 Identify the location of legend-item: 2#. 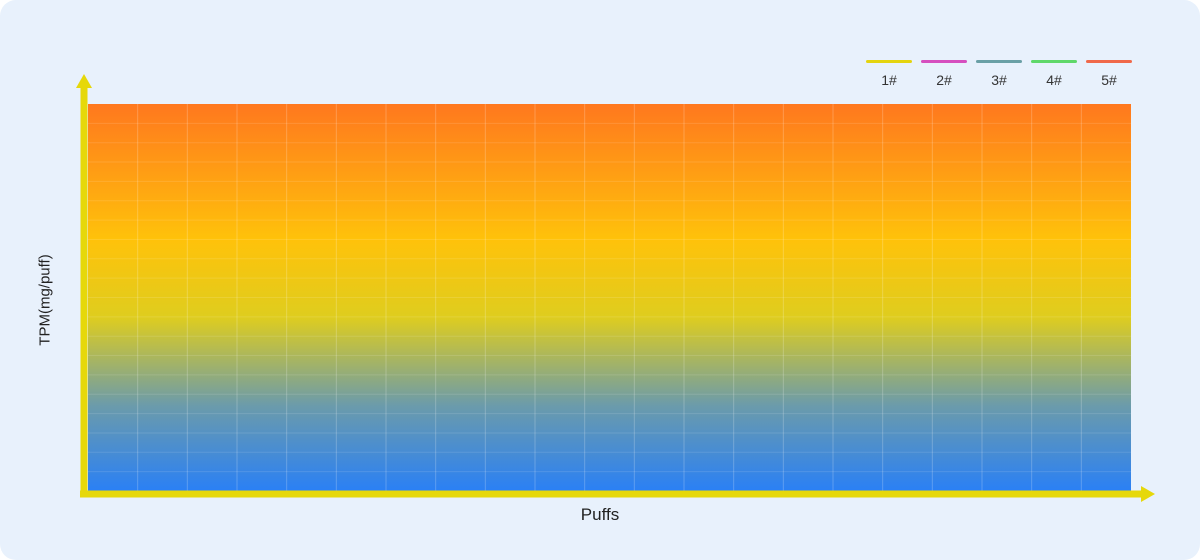
(944, 74).